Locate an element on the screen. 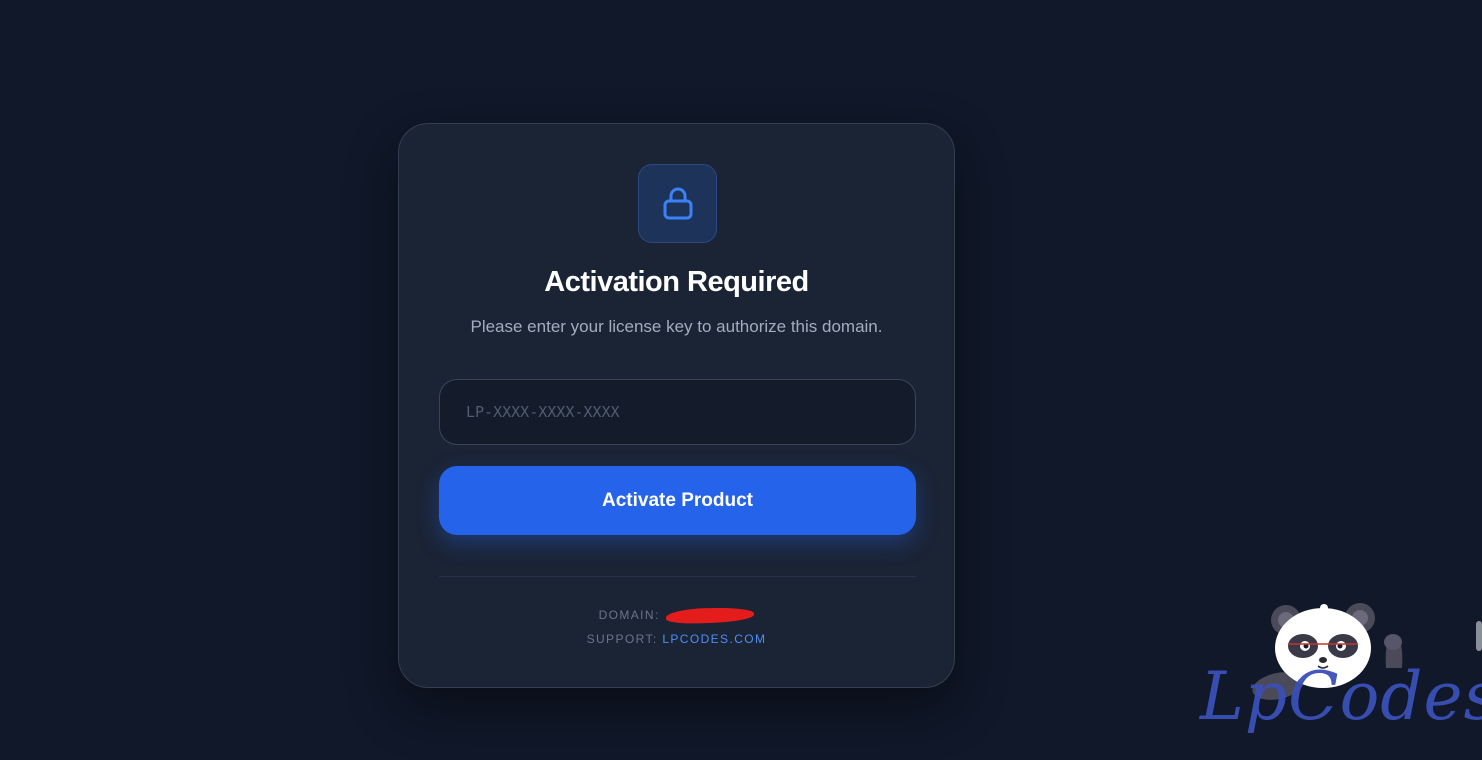 This screenshot has height=760, width=1482. support-link: LPCODES.COM is located at coordinates (714, 639).